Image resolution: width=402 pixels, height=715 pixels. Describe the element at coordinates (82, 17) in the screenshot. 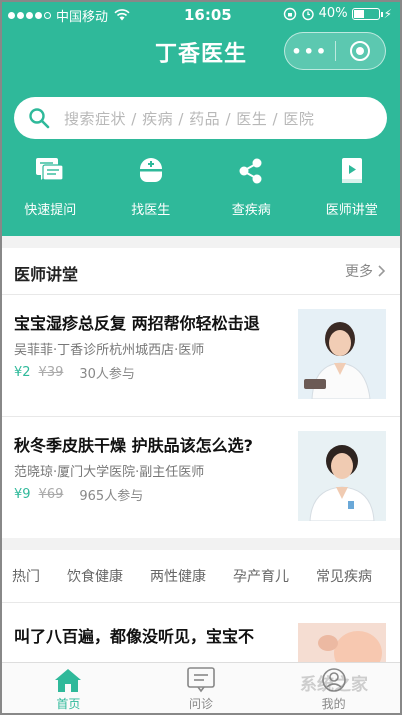

I see `carrier-name: 中国移动` at that location.